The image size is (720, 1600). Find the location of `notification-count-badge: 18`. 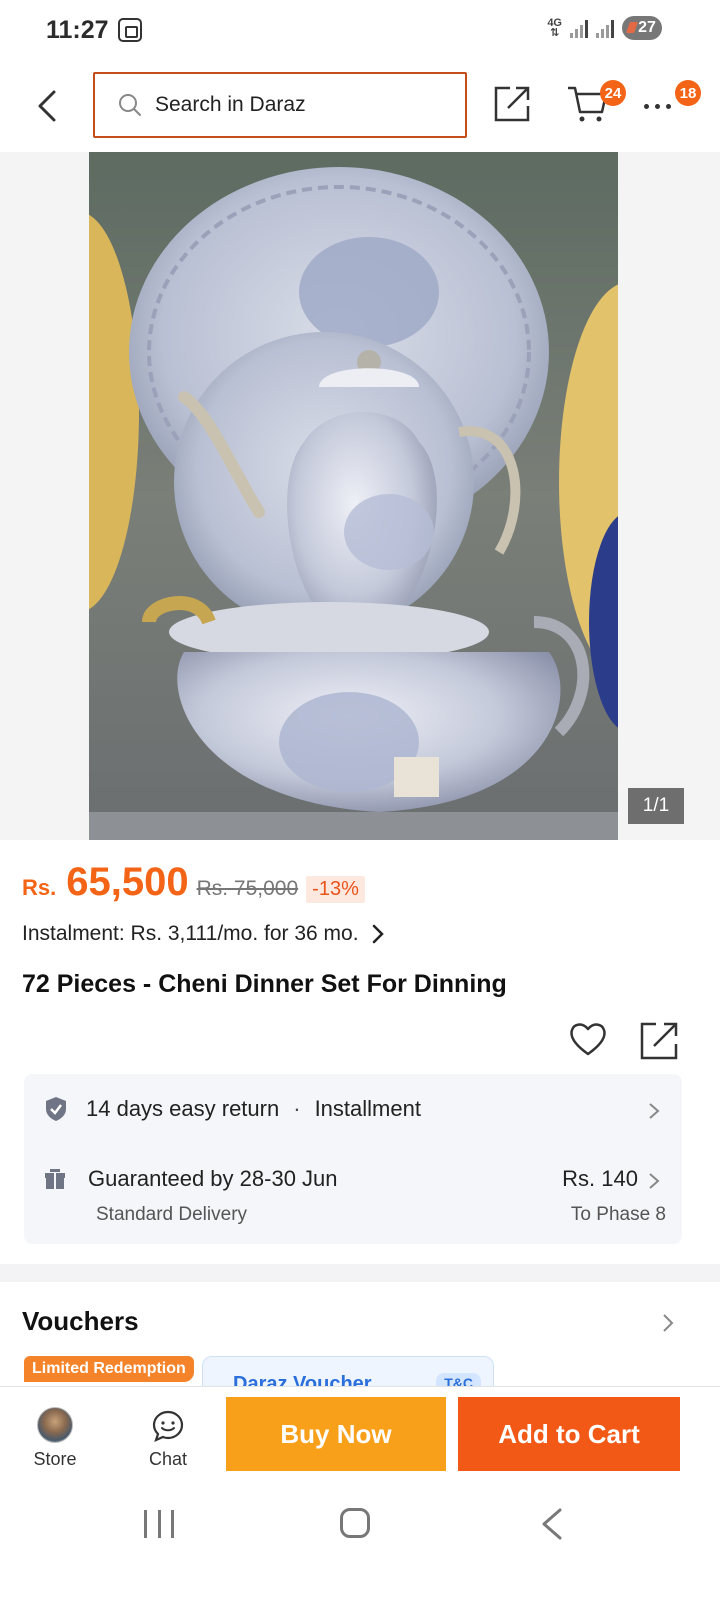

notification-count-badge: 18 is located at coordinates (688, 93).